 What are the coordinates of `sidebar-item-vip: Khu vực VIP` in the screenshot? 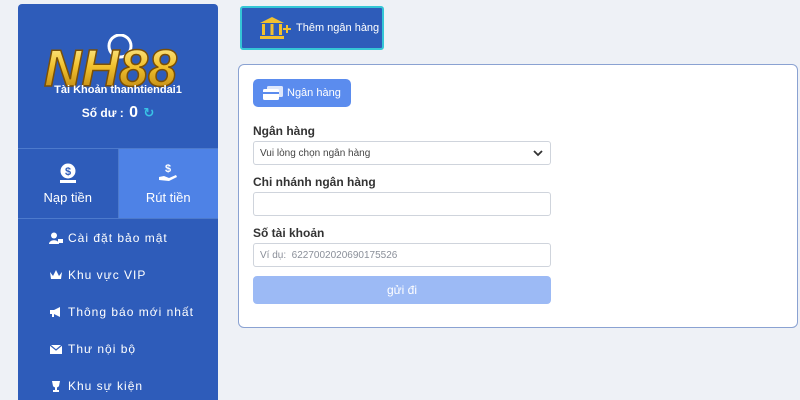 It's located at (118, 274).